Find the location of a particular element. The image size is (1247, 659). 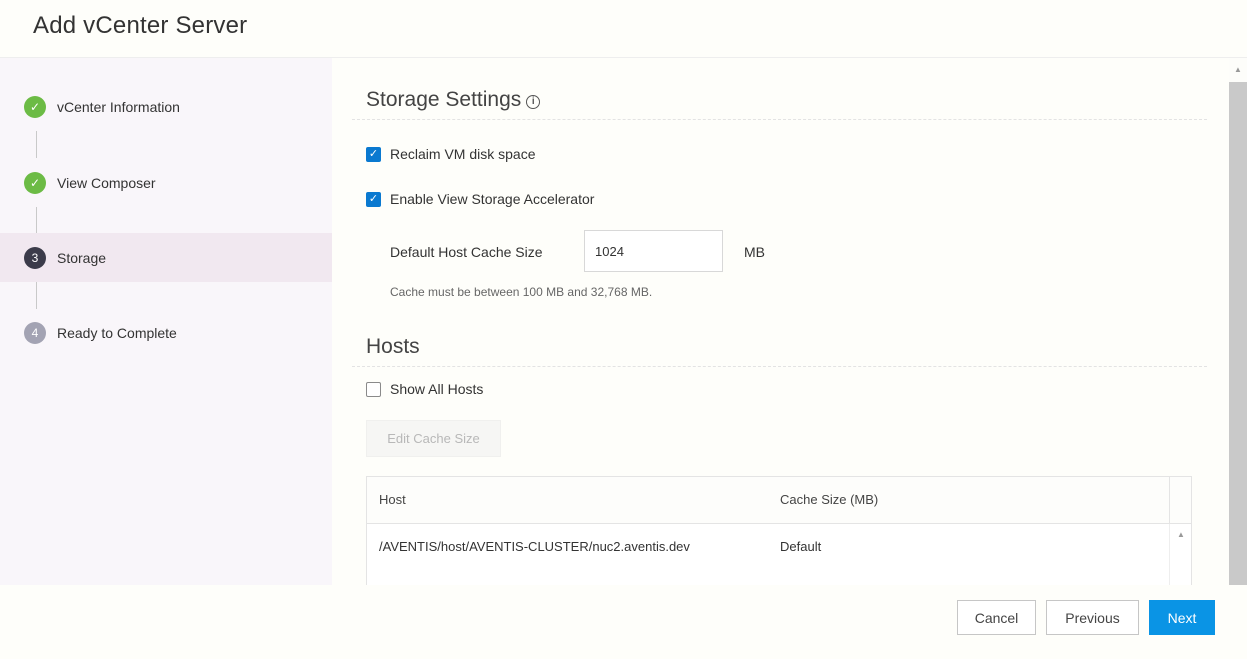

edit-cache-size-button: Edit Cache Size is located at coordinates (433, 438).